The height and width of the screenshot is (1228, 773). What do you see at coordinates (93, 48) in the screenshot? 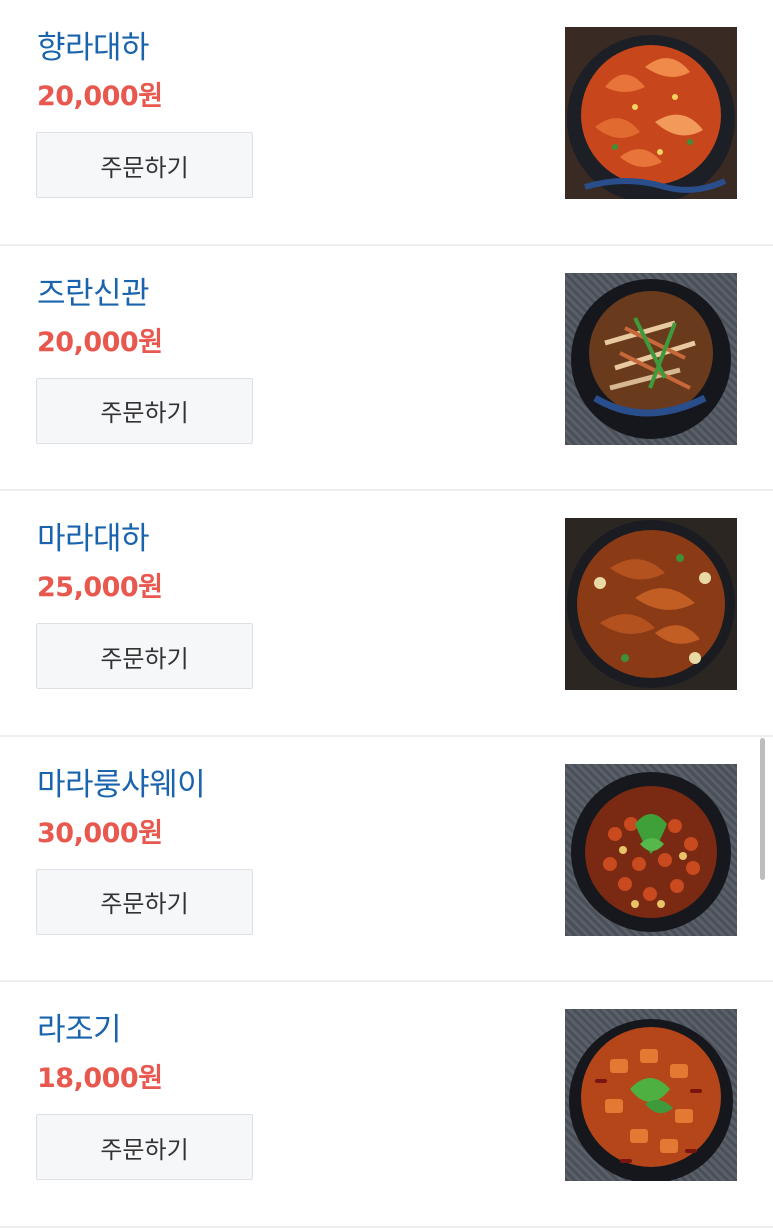
I see `menu-item-name: 향라대하` at bounding box center [93, 48].